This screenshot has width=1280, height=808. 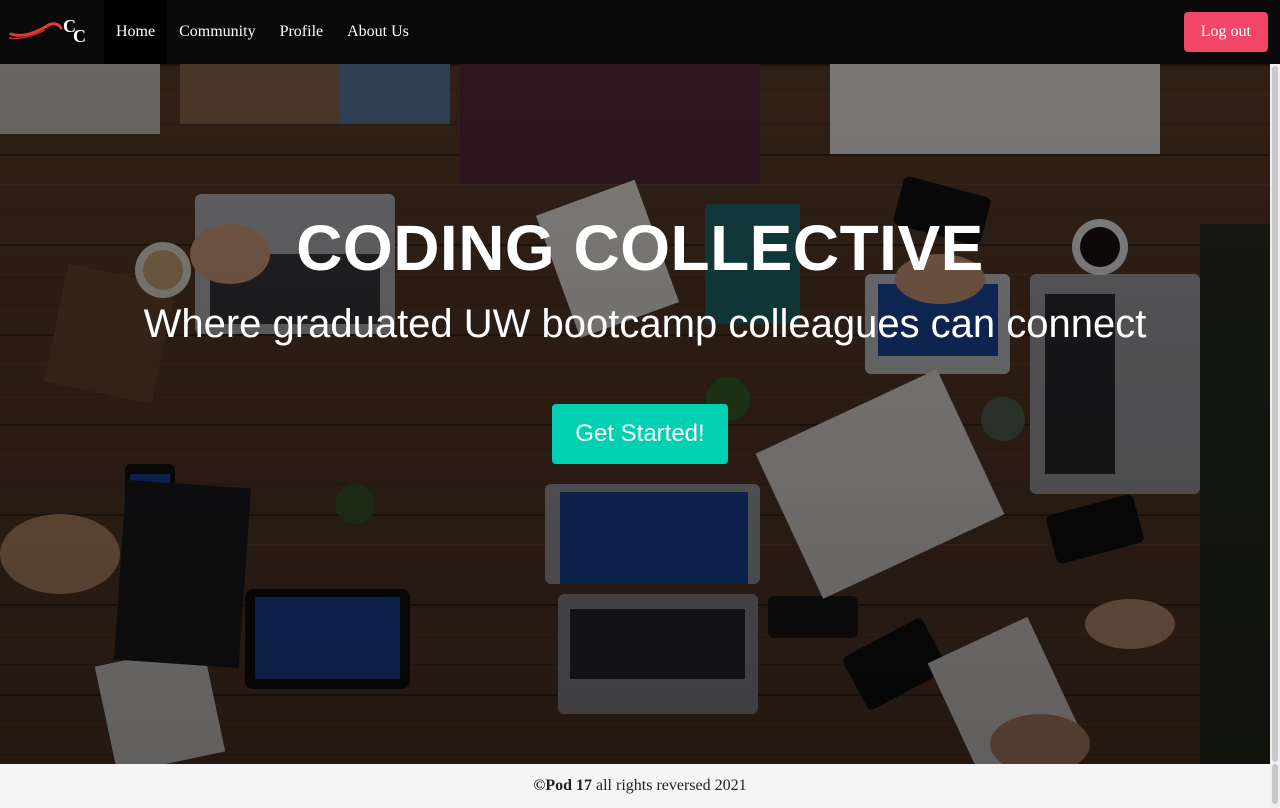 What do you see at coordinates (136, 32) in the screenshot?
I see `nav-item-home: Home` at bounding box center [136, 32].